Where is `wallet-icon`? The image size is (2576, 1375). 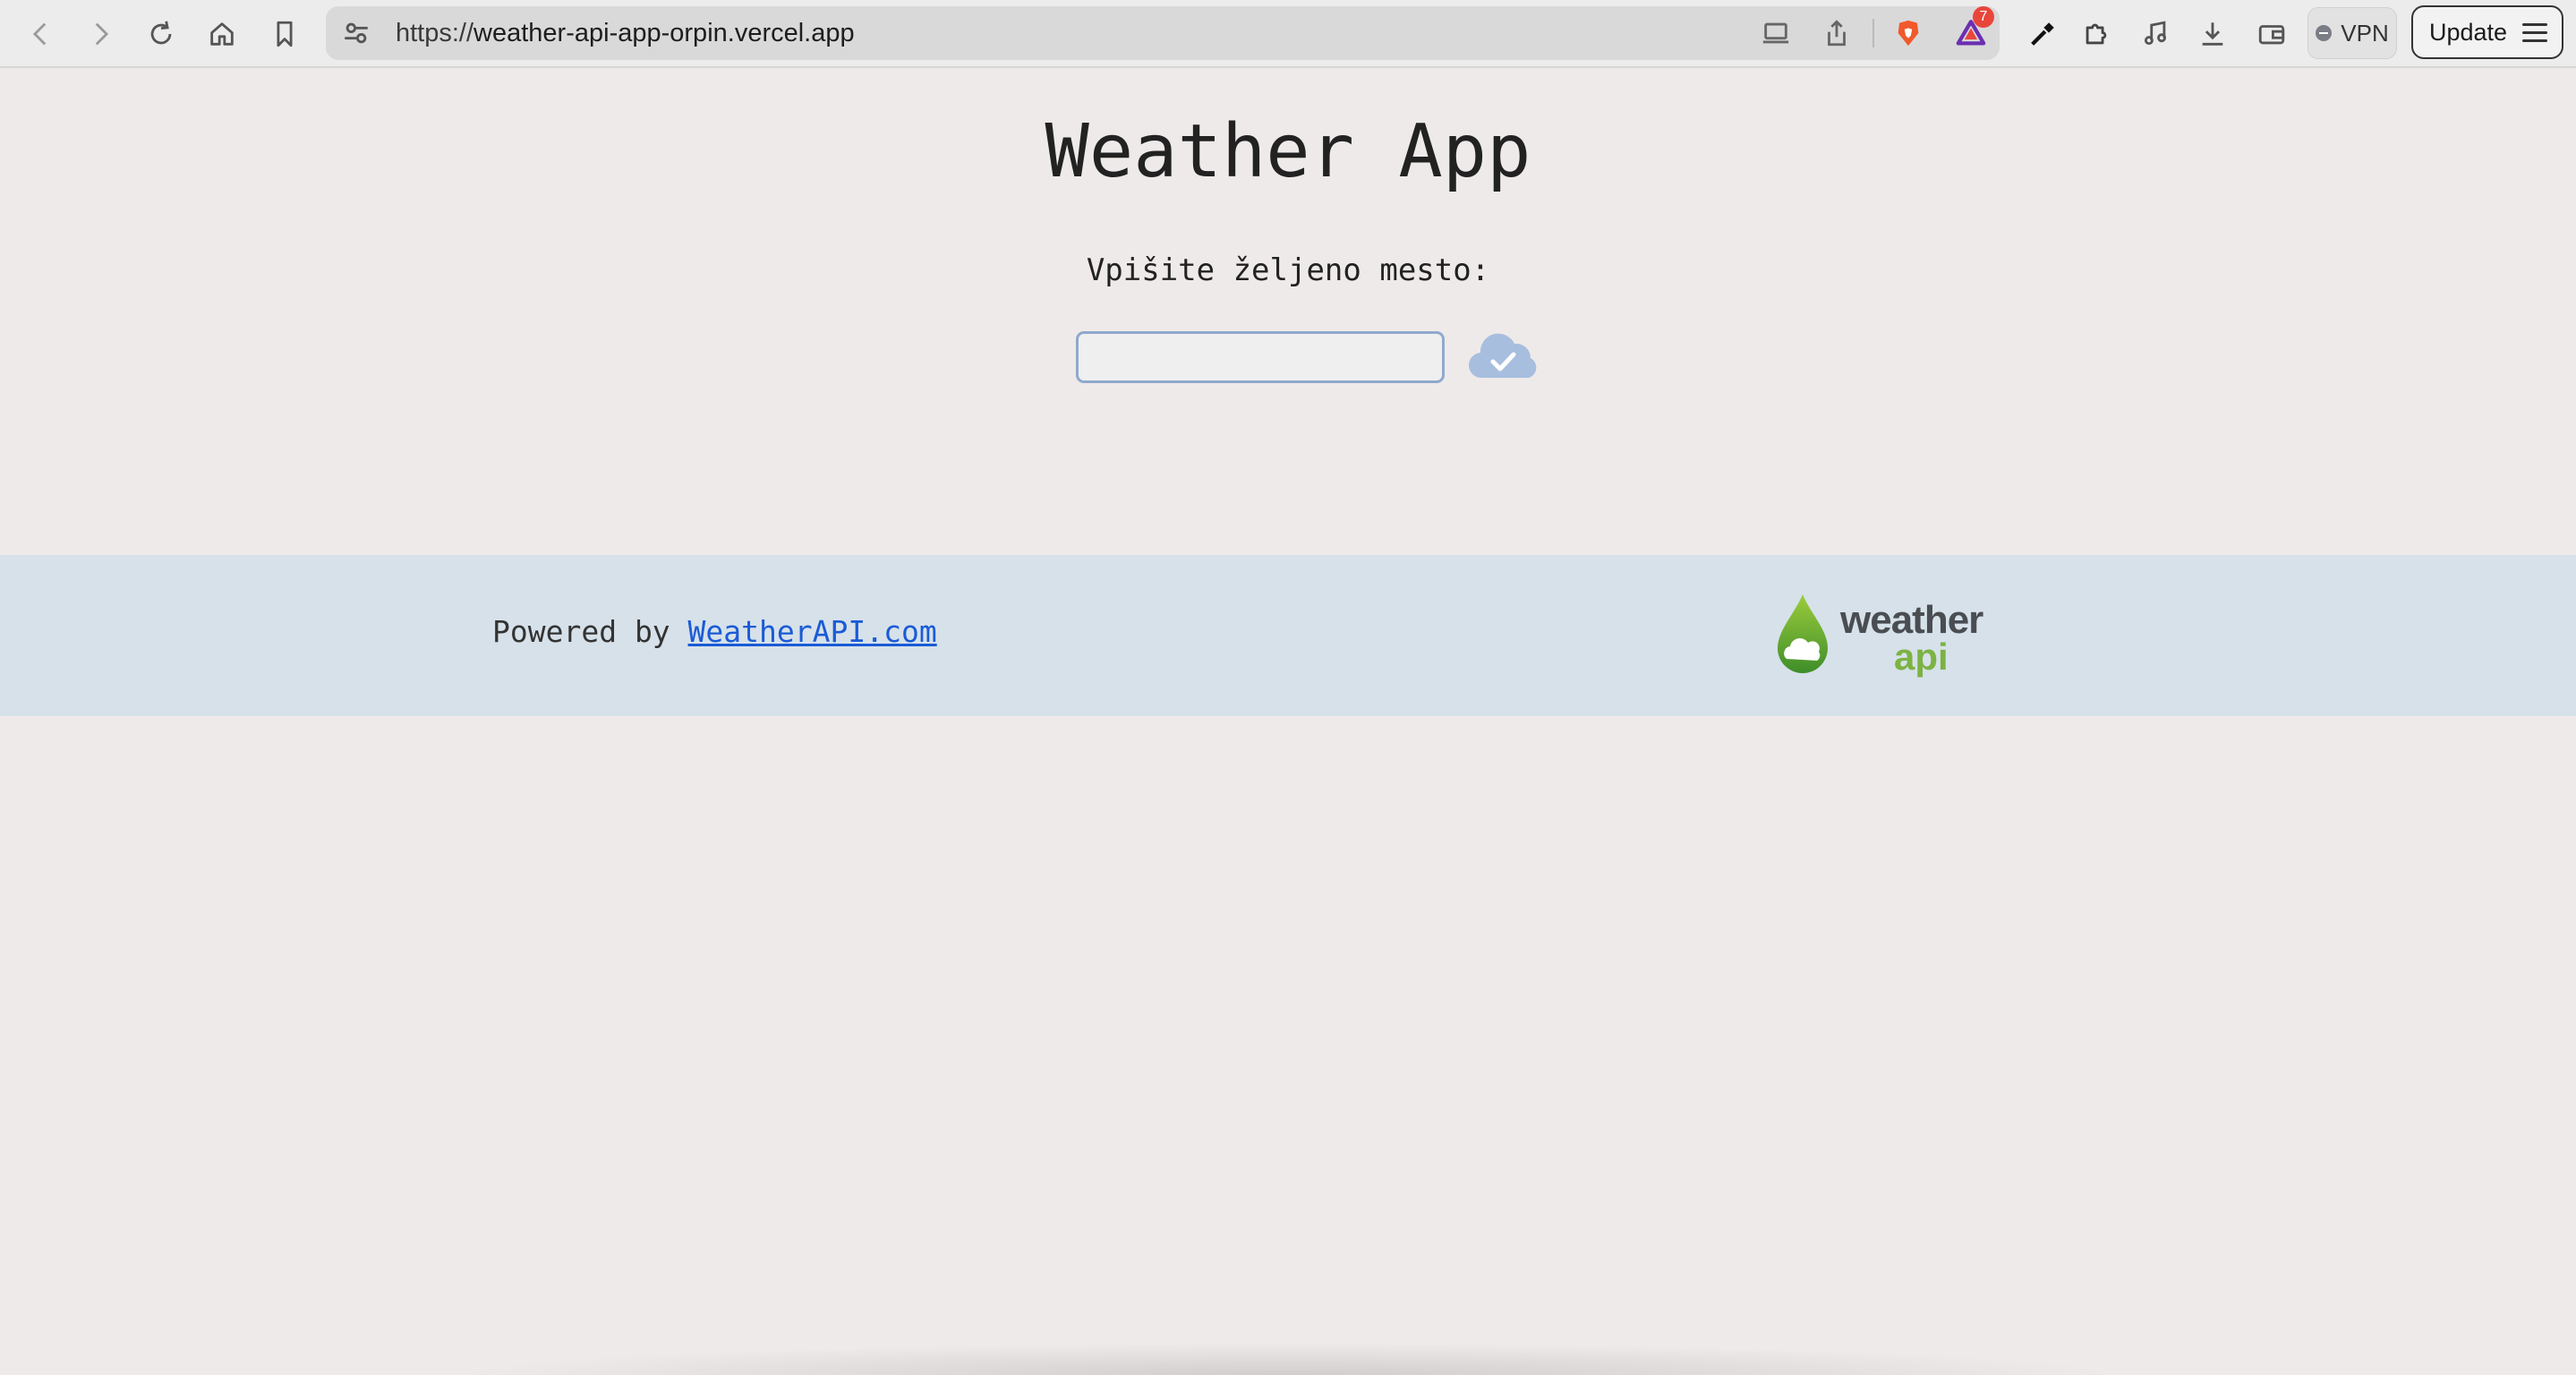
wallet-icon is located at coordinates (2272, 34).